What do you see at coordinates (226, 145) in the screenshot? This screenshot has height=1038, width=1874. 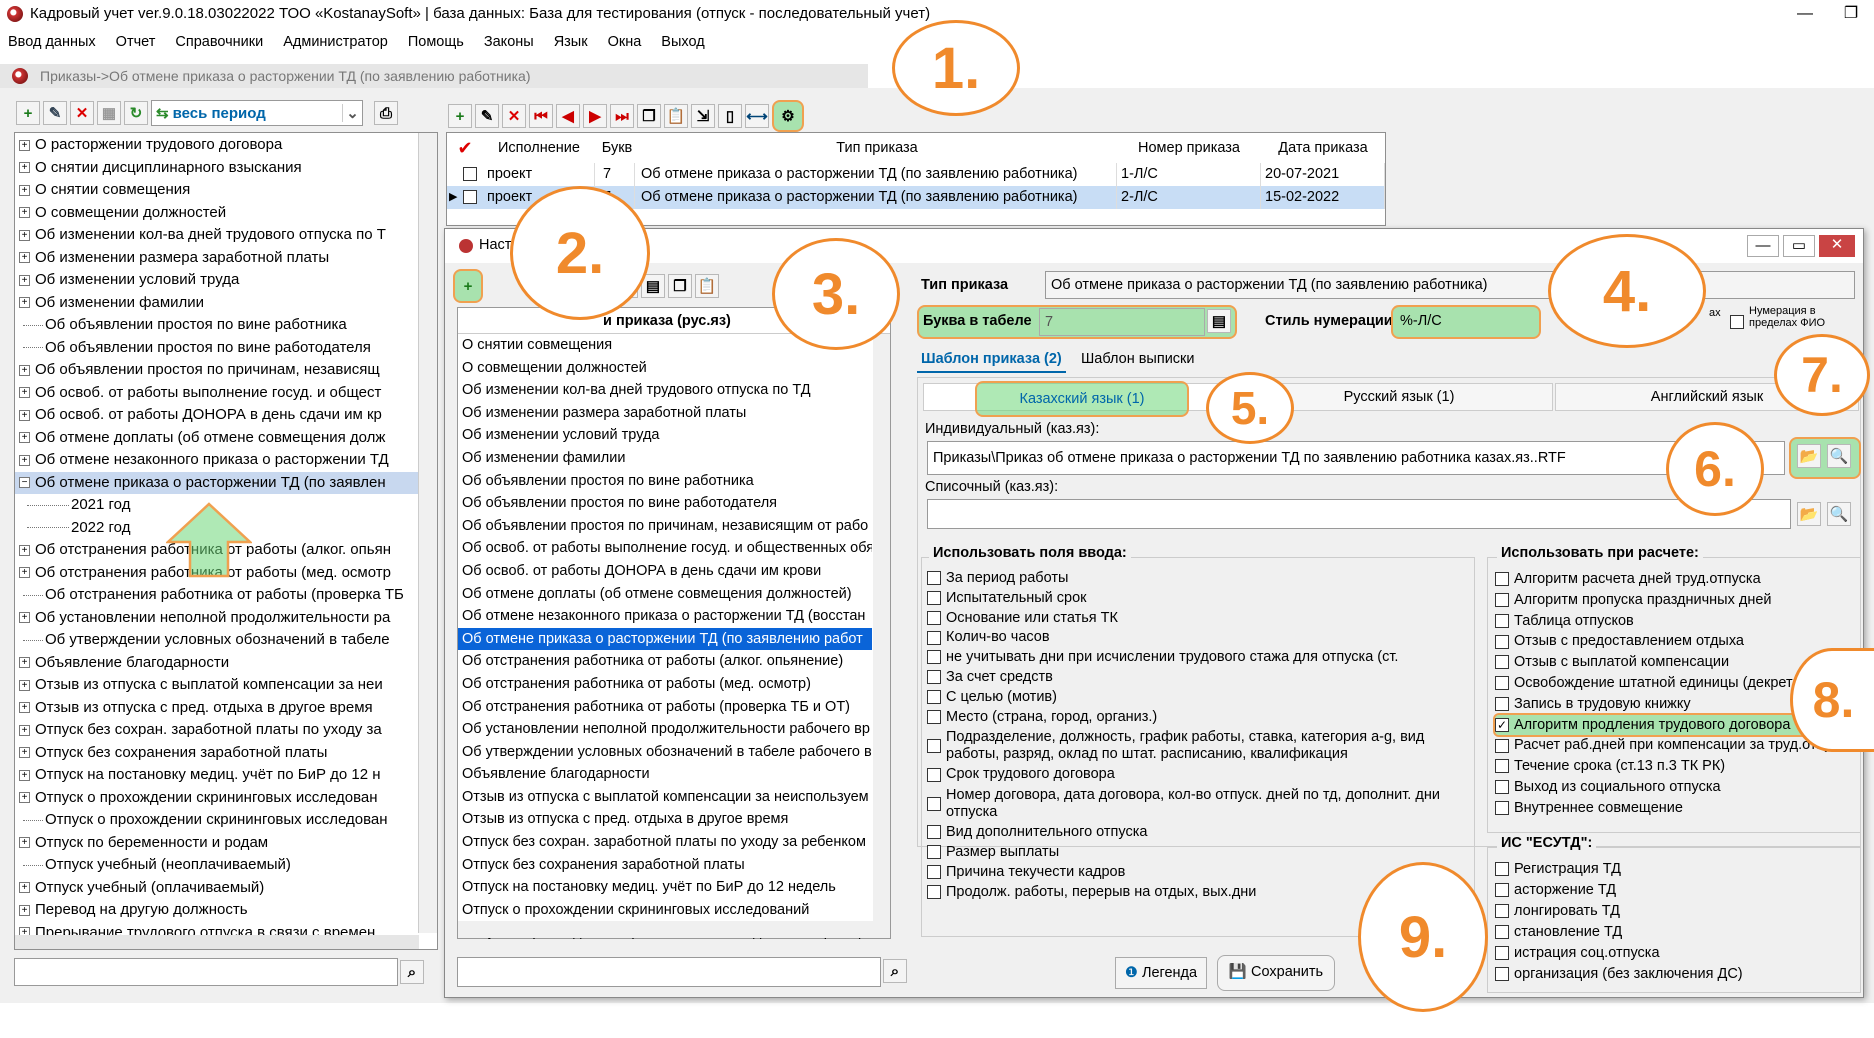 I see `tree-item: + О расторжении трудового договора` at bounding box center [226, 145].